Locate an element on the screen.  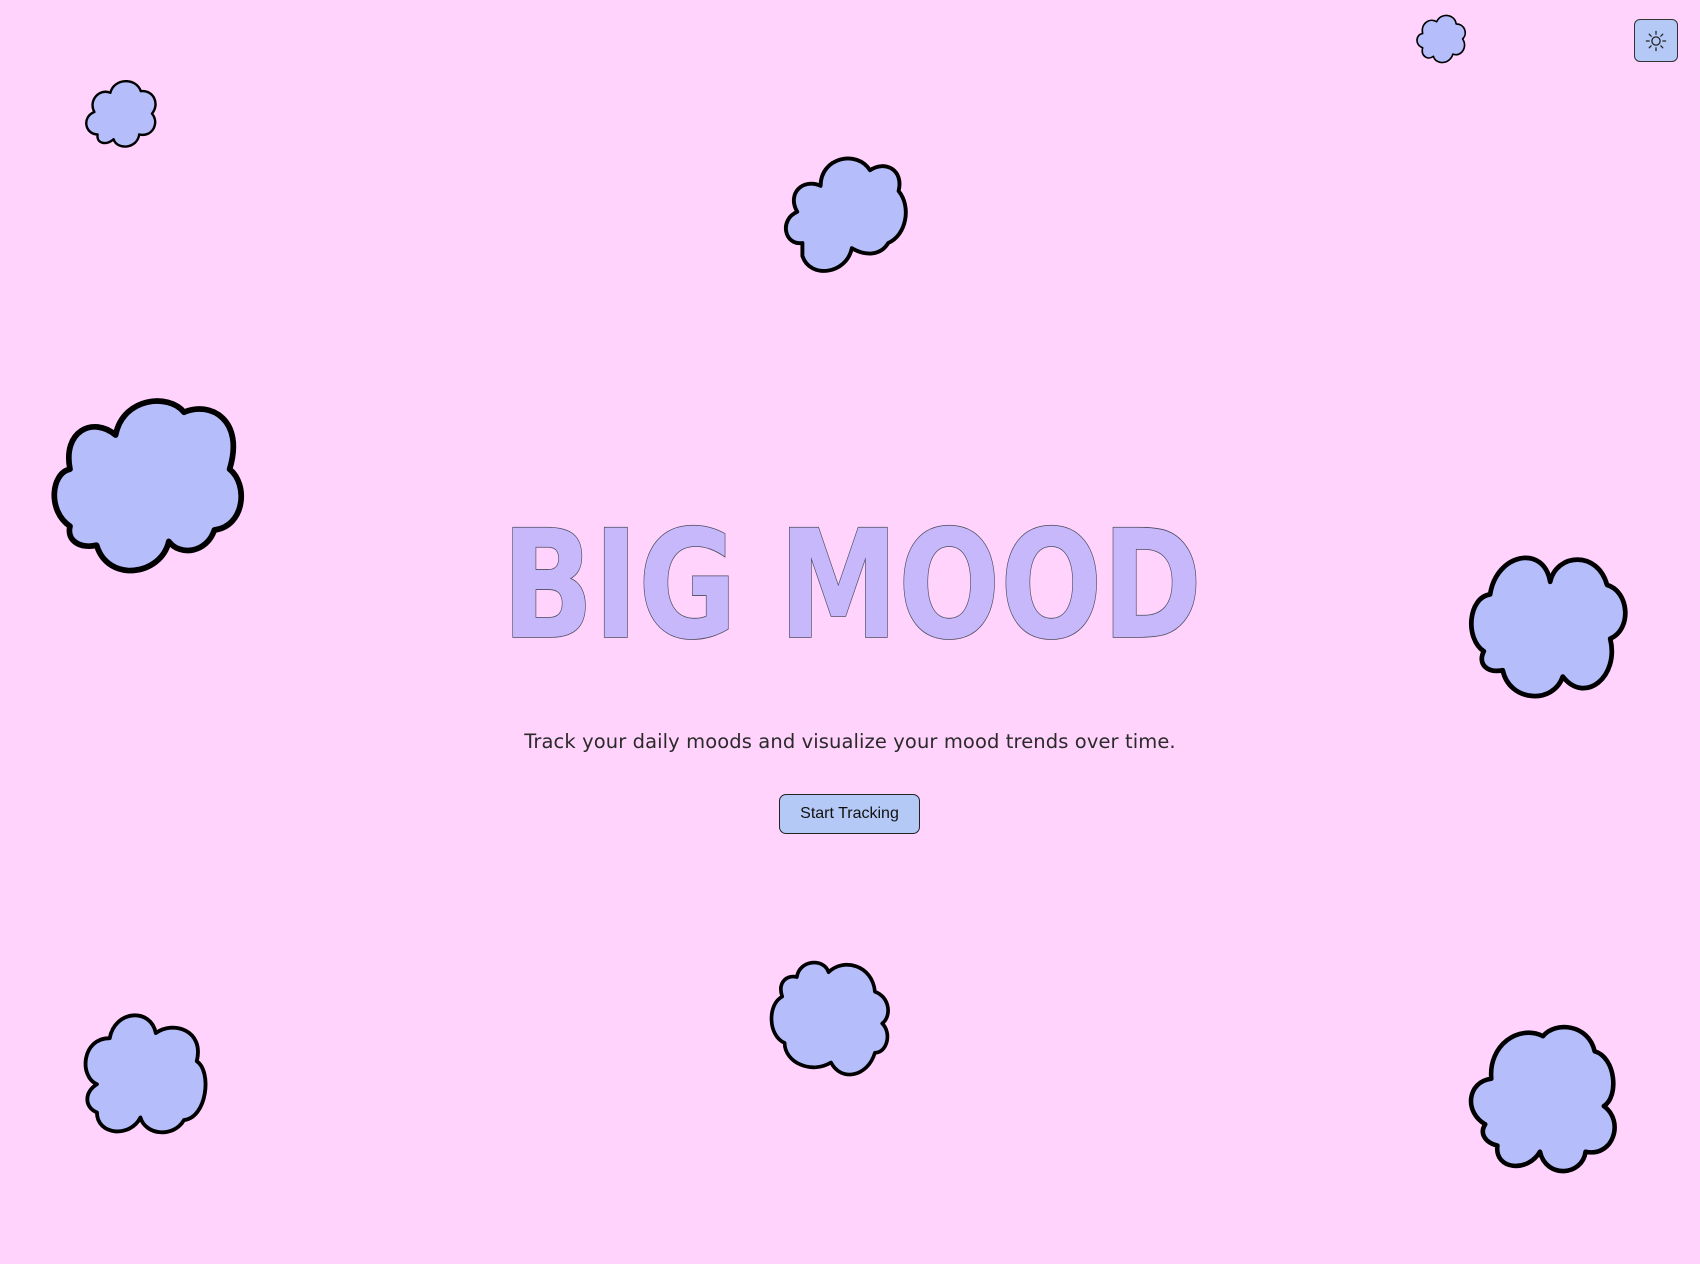
app-title-text: BIG MOOD is located at coordinates (852, 586).